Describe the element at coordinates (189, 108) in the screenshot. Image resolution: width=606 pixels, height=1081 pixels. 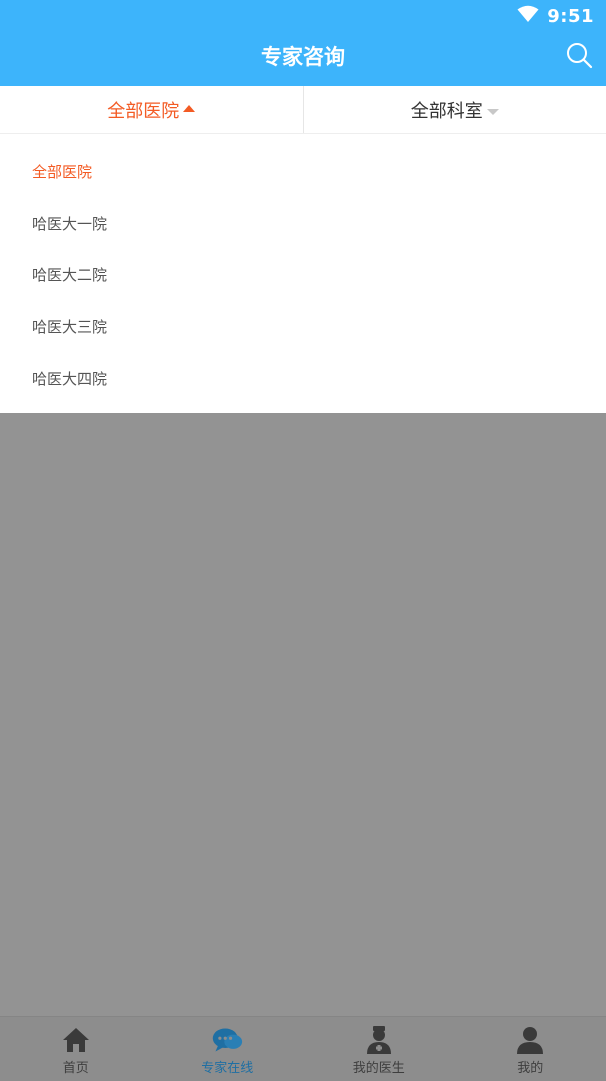
I see `caret-up-icon` at that location.